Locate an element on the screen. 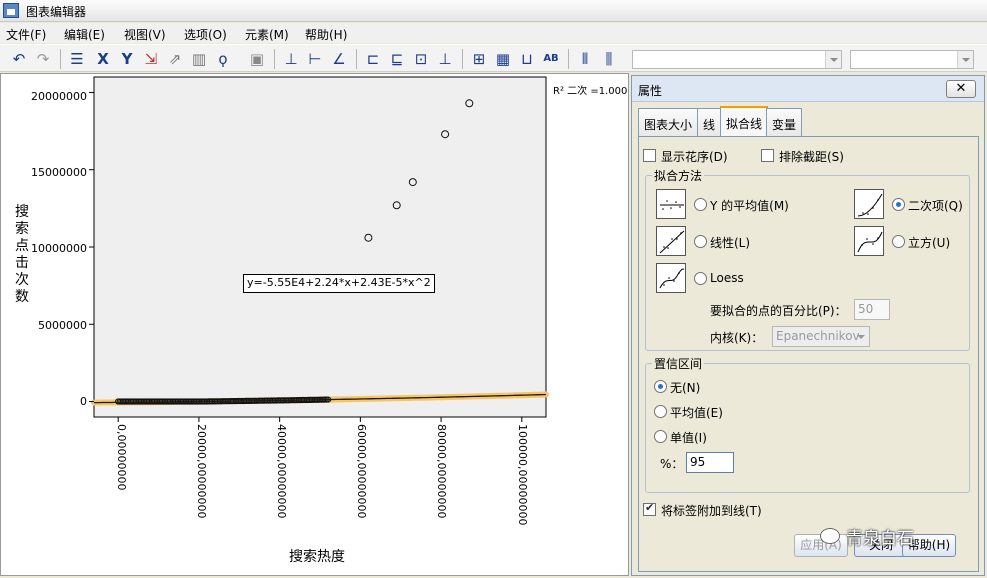 This screenshot has height=578, width=987. x-tick-label: 60000,00000000 is located at coordinates (361, 471).